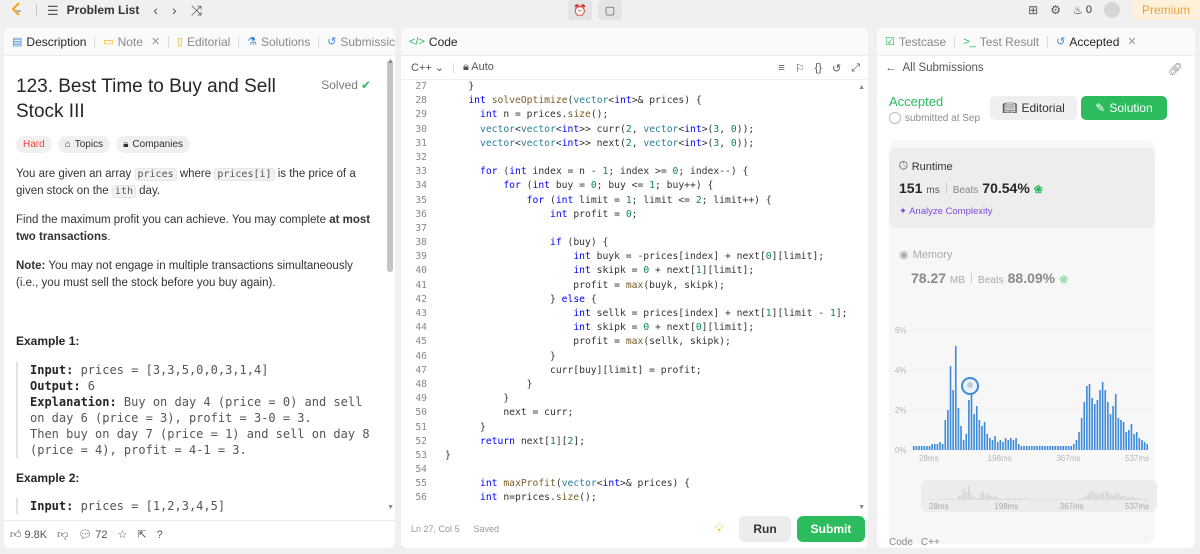  I want to click on code-line: 50 next = curr;, so click(634, 413).